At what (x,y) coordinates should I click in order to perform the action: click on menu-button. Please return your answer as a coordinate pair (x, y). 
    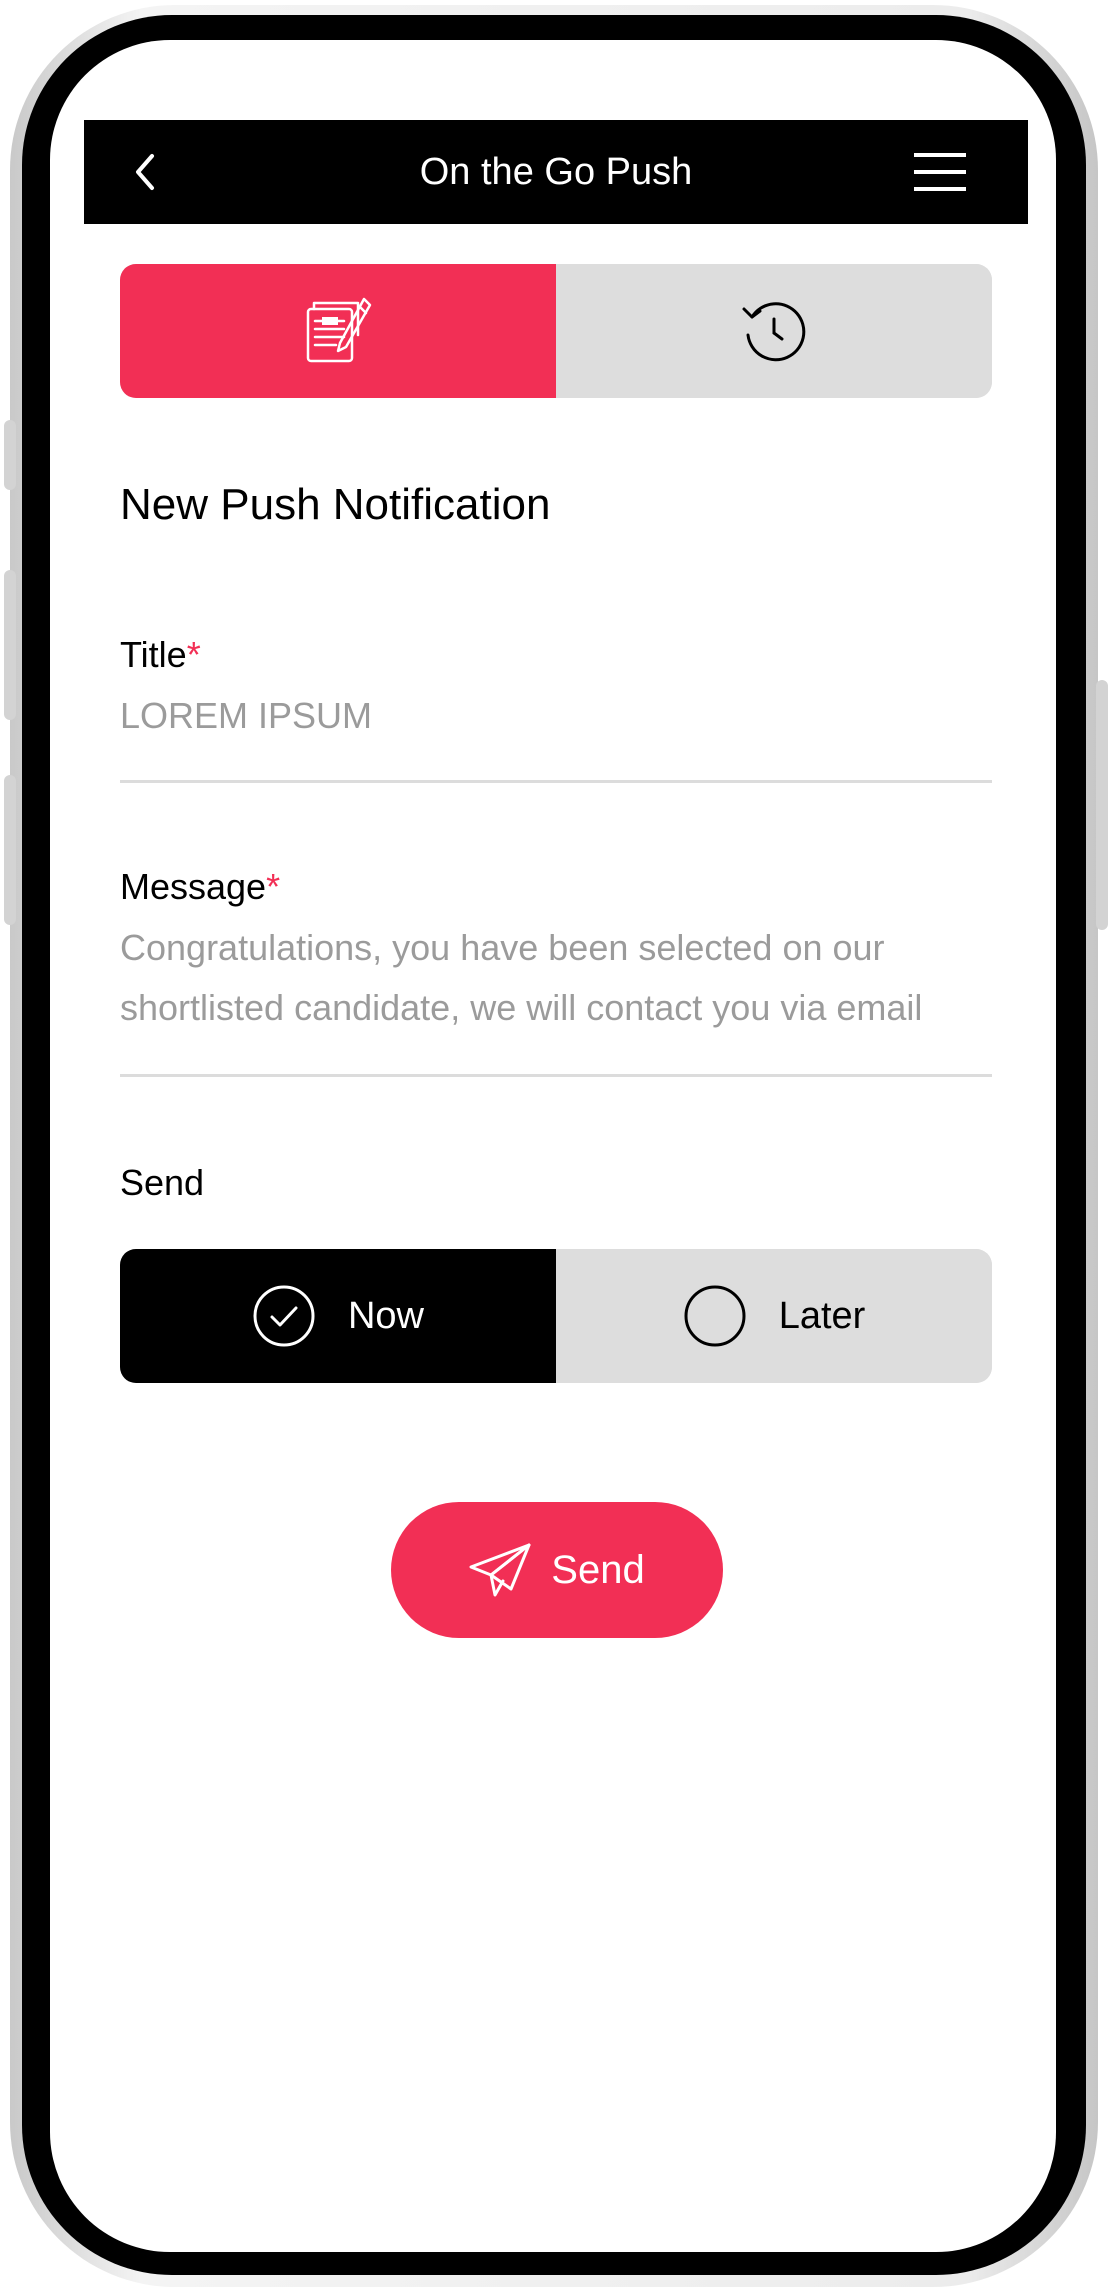
    Looking at the image, I should click on (940, 172).